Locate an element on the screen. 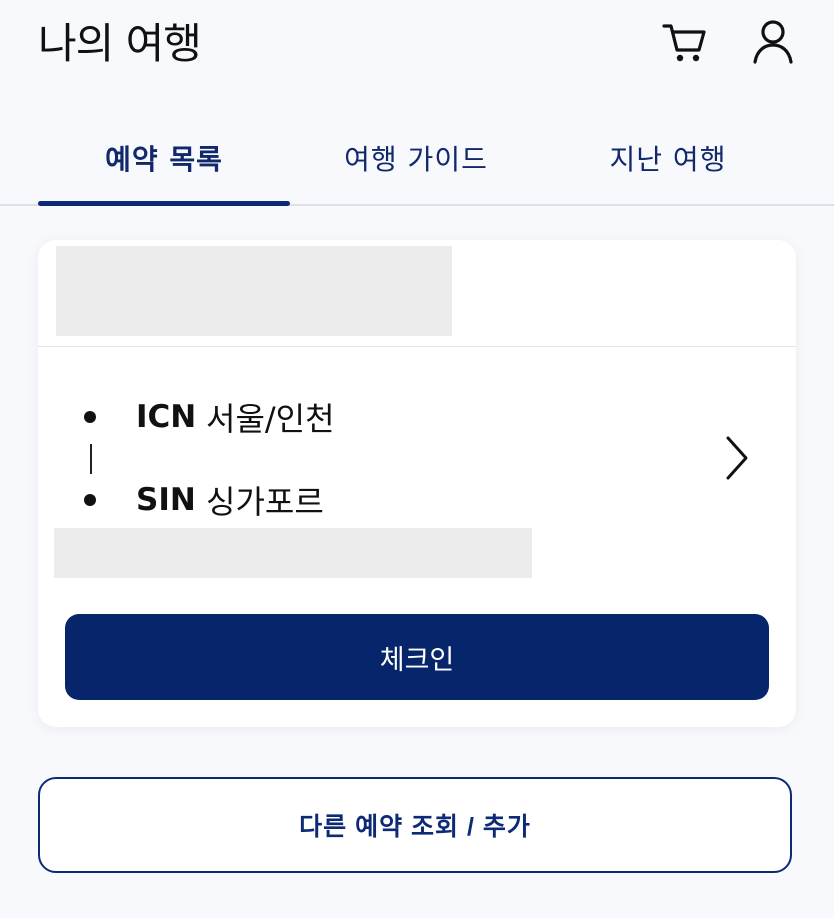 The width and height of the screenshot is (834, 918). page-title: 나의 여행 is located at coordinates (120, 43).